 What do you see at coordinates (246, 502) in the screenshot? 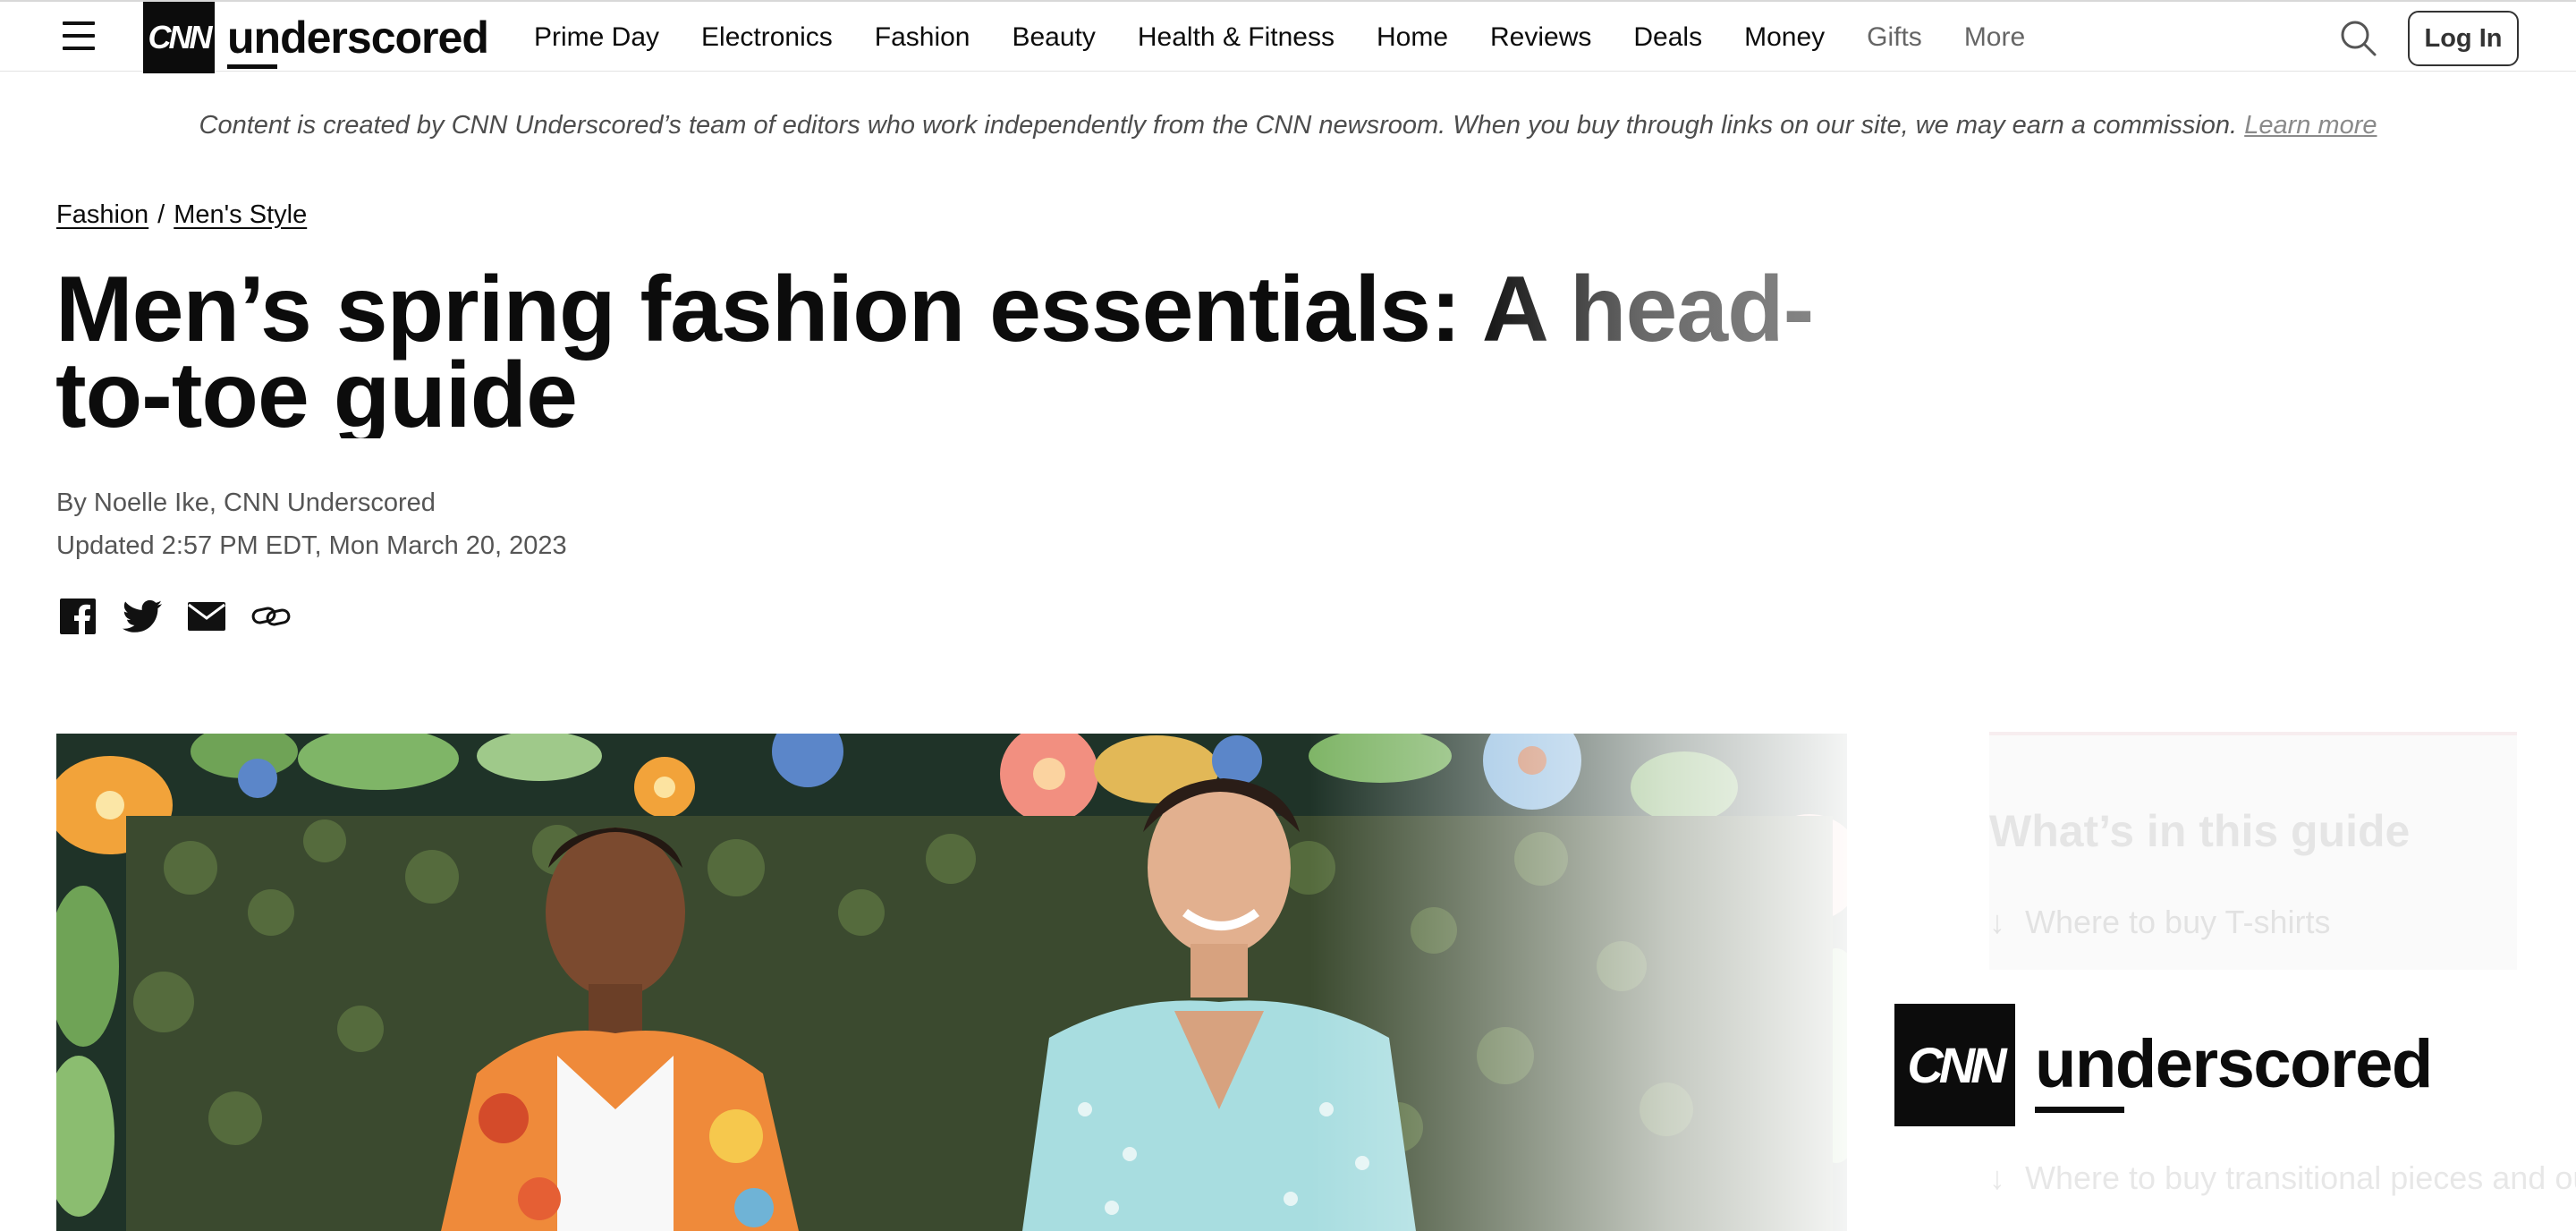
I see `article-byline: By Noelle Ike, CNN Underscored` at bounding box center [246, 502].